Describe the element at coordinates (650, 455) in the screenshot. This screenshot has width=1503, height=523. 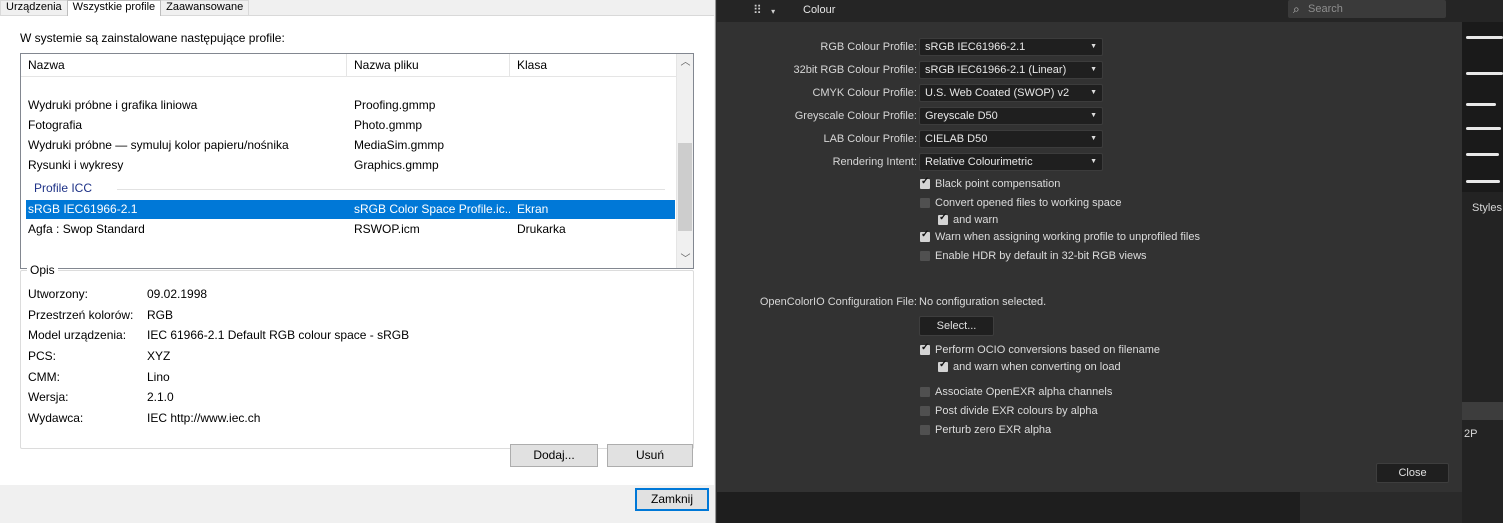
I see `remove-button: Usuń` at that location.